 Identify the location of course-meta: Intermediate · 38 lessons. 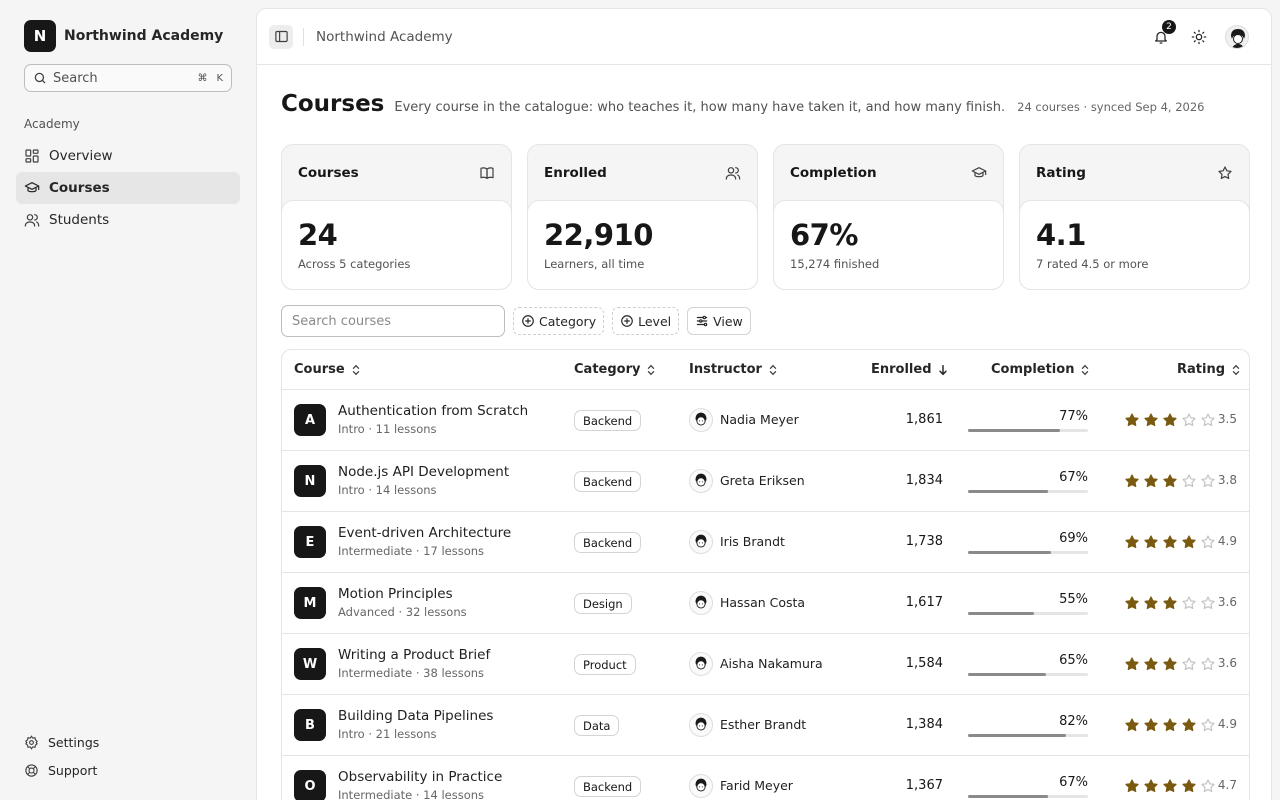
(411, 673).